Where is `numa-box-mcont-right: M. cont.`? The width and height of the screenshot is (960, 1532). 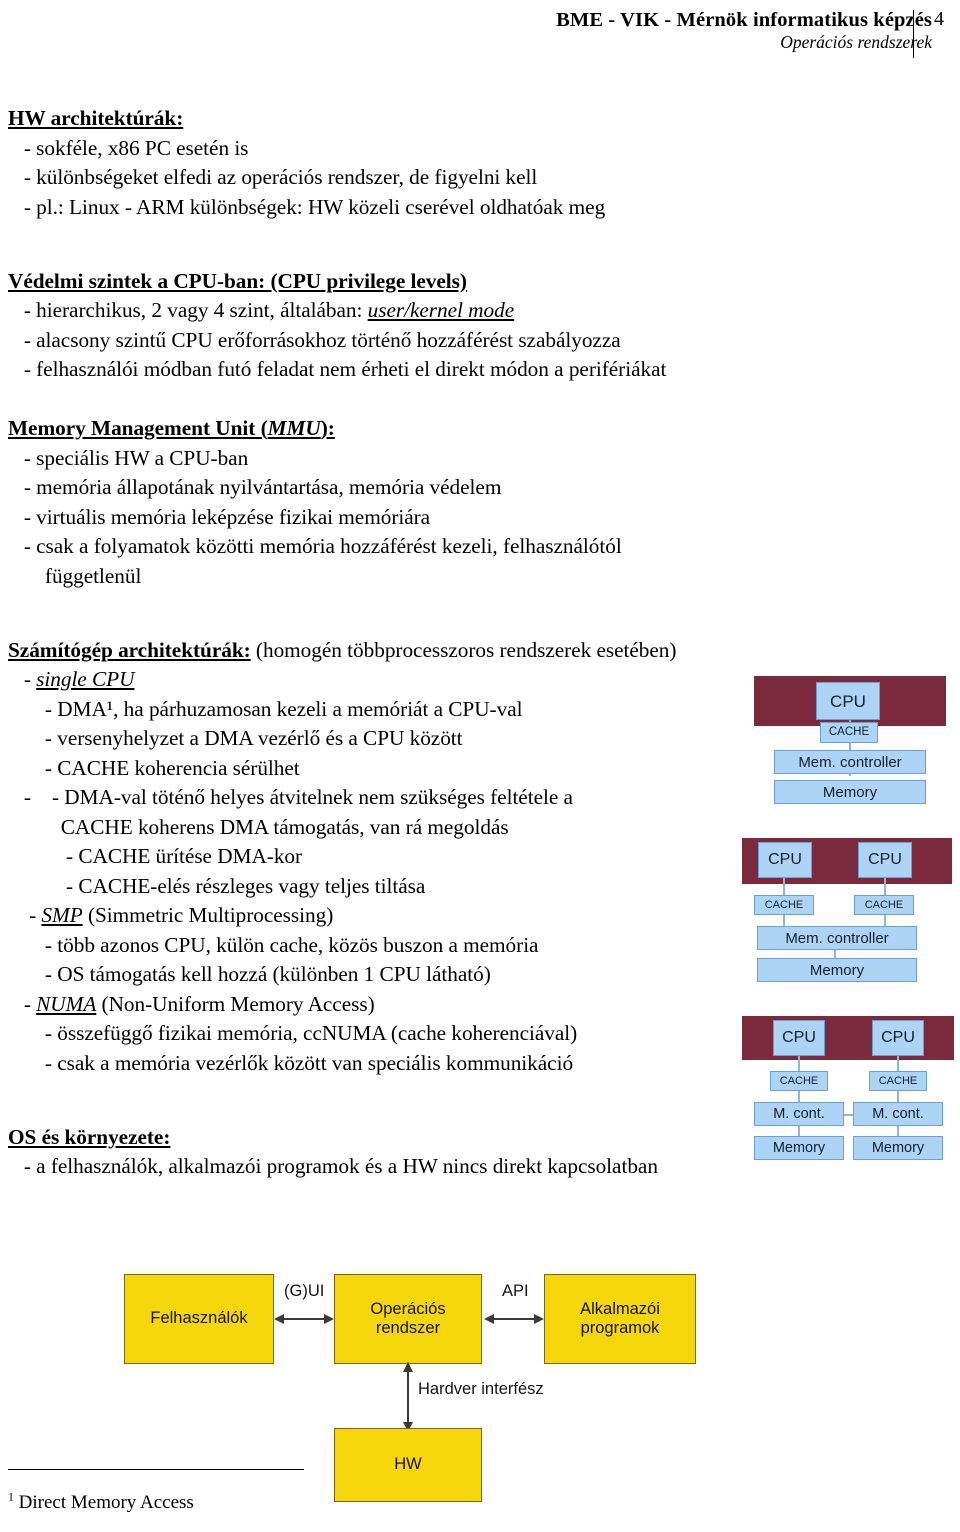 numa-box-mcont-right: M. cont. is located at coordinates (898, 1114).